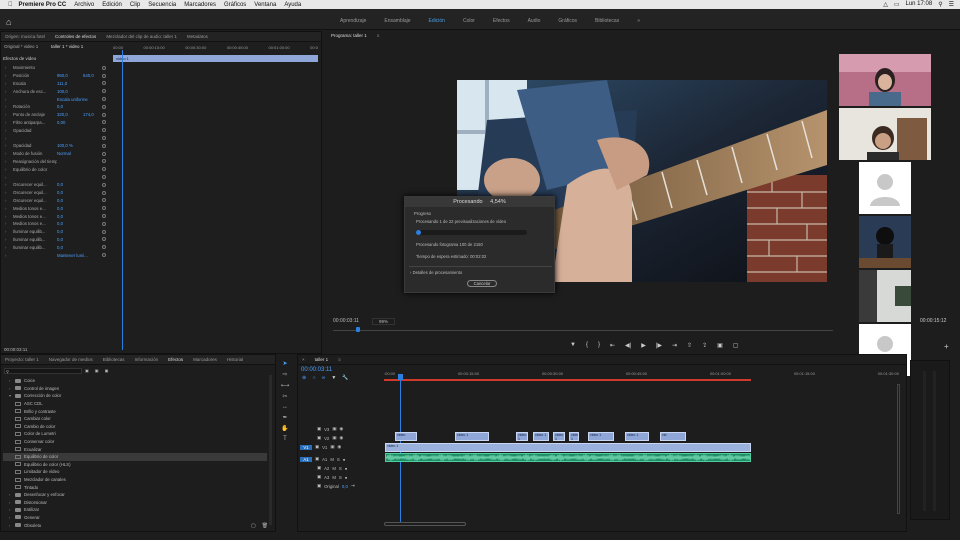  I want to click on effects-folder: ▾ Corrección de color, so click(135, 396).